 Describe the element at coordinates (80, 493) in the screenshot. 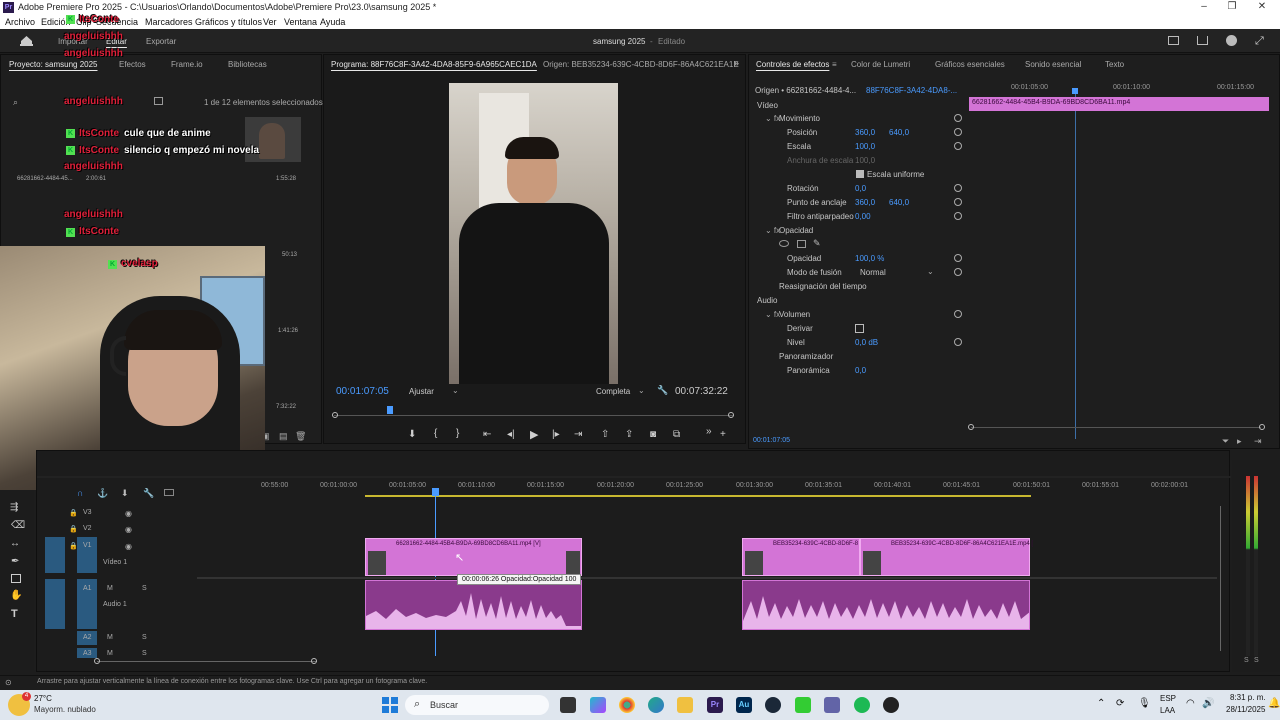

I see `snap-icon: ∩` at that location.